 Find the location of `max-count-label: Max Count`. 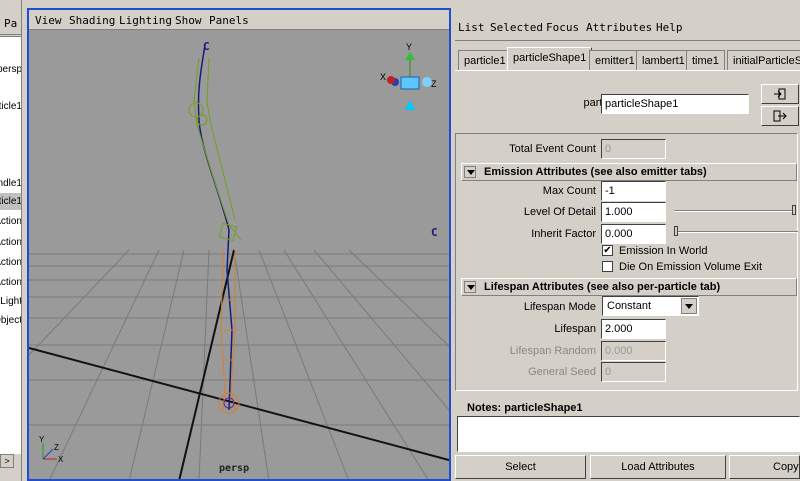

max-count-label: Max Count is located at coordinates (569, 191).